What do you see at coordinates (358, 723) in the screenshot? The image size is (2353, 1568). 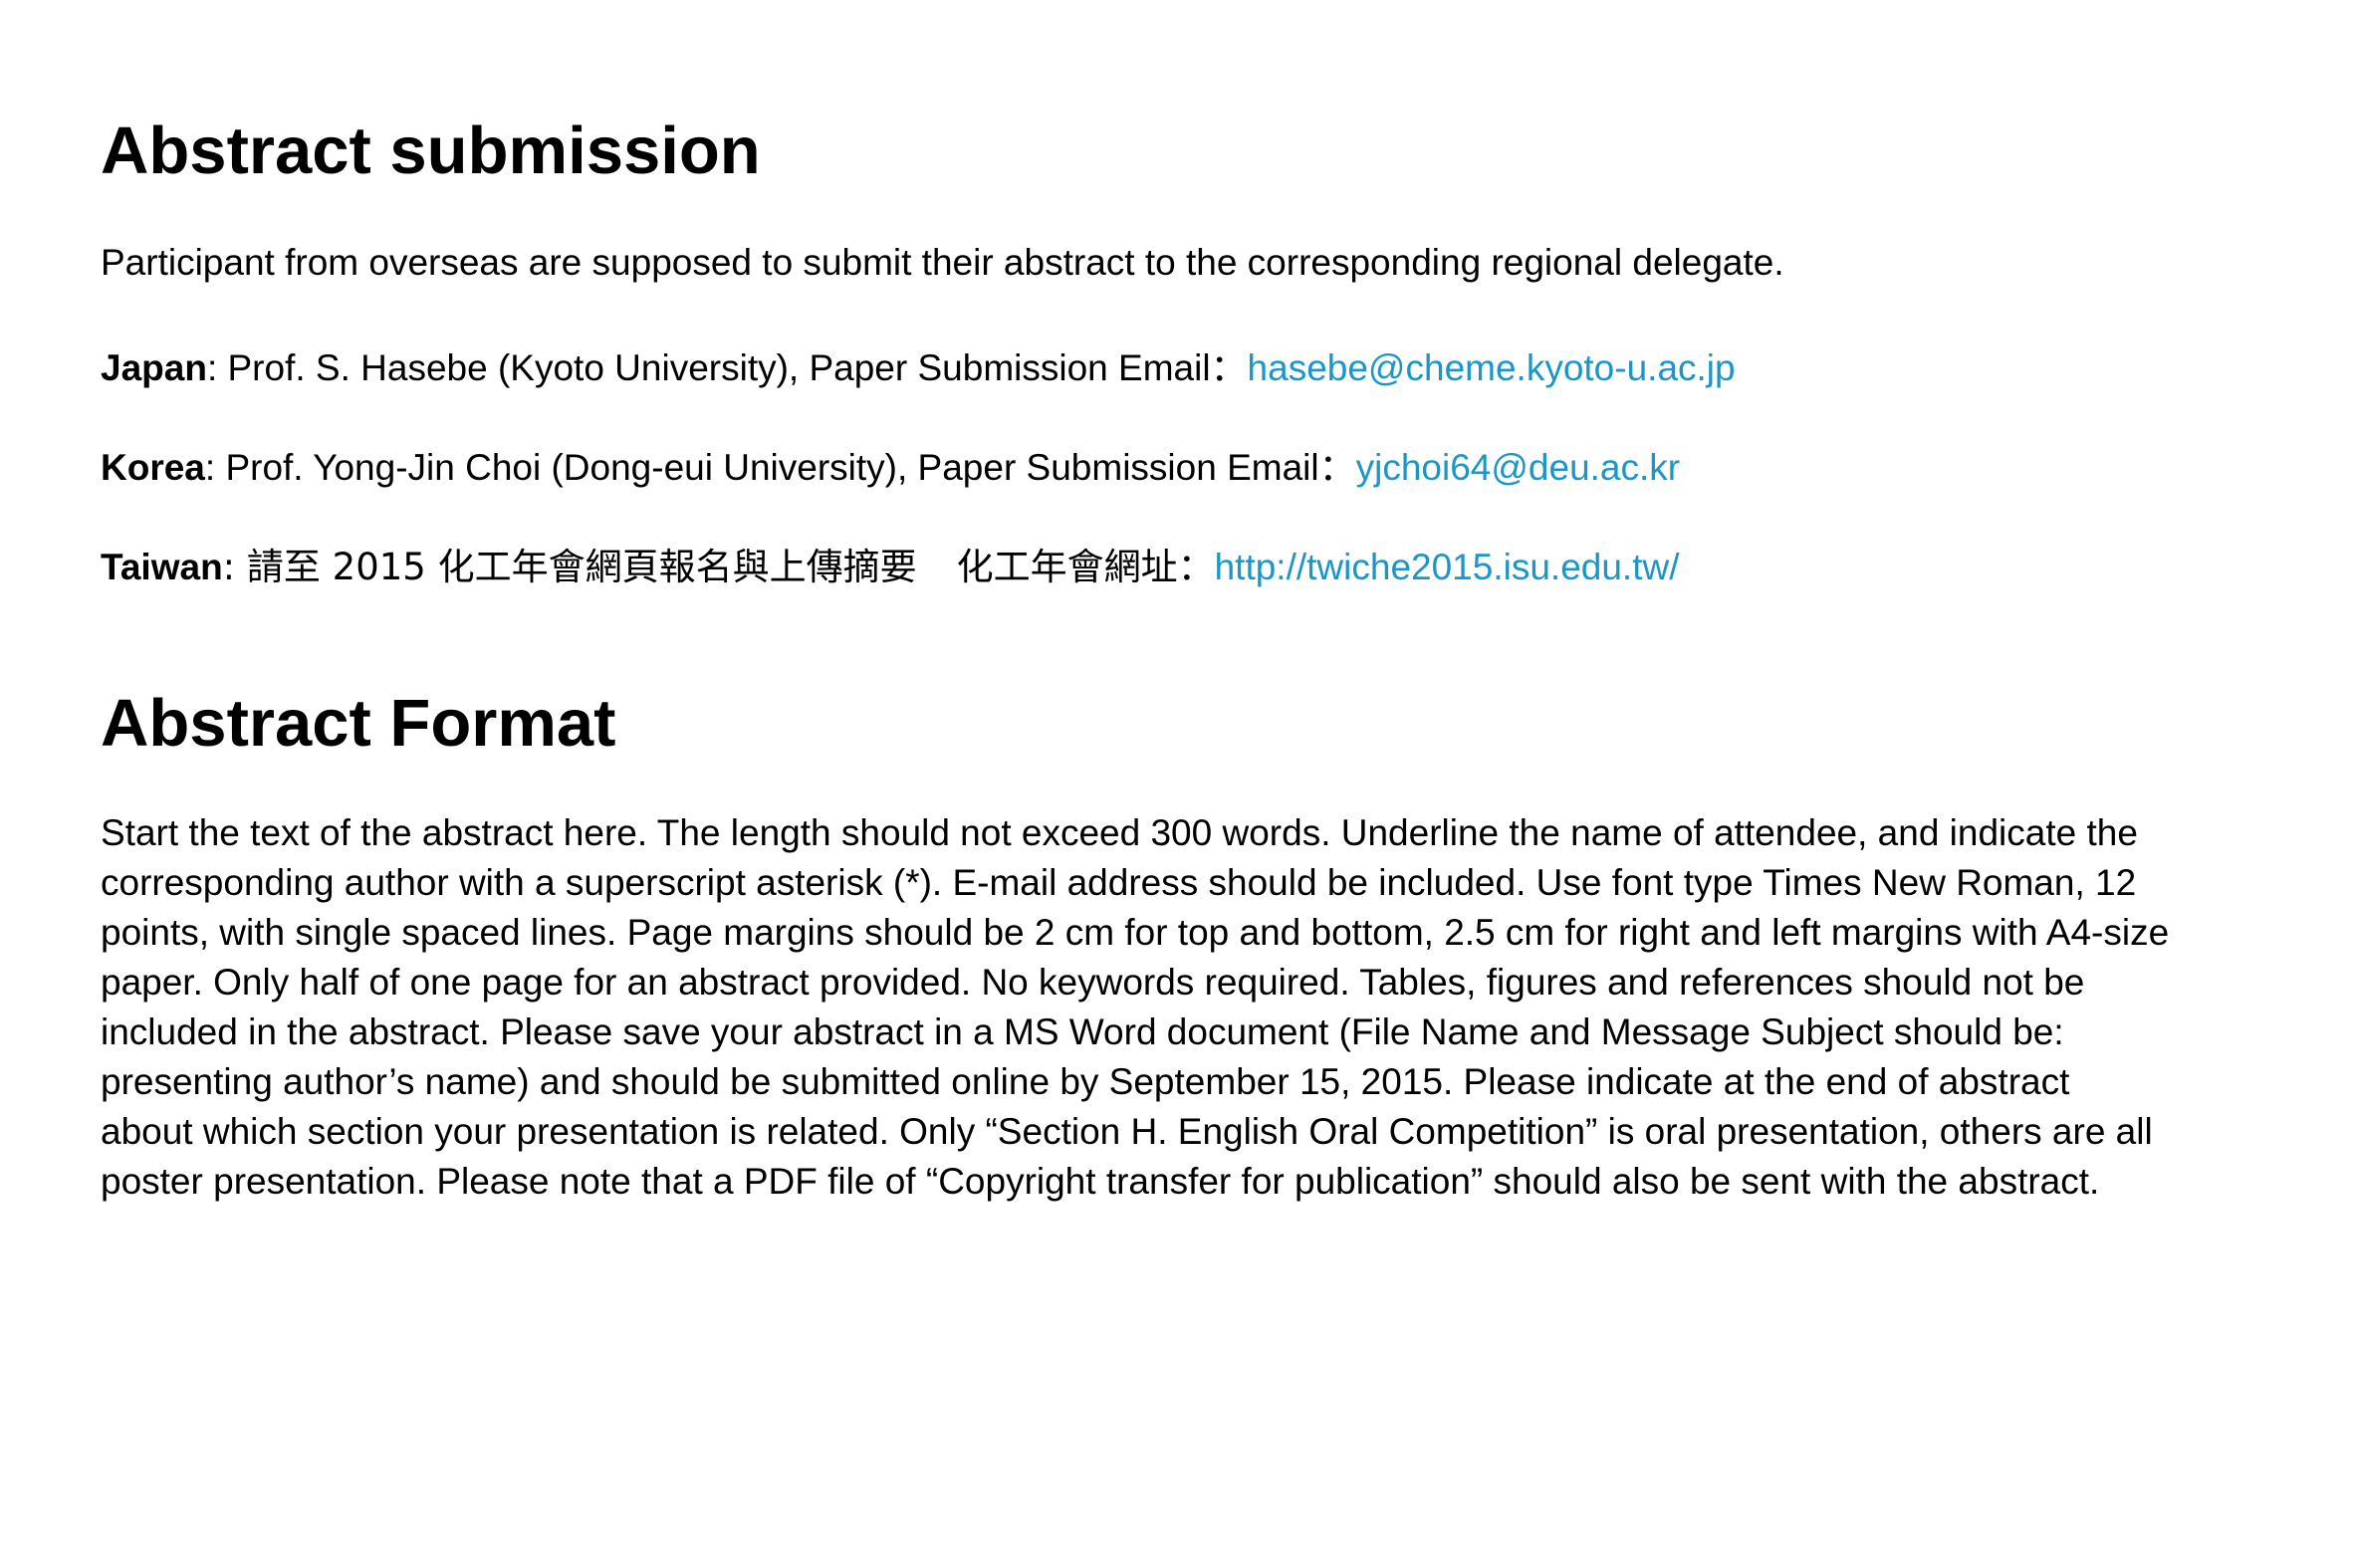 I see `abstract-format-heading: Abstract Format` at bounding box center [358, 723].